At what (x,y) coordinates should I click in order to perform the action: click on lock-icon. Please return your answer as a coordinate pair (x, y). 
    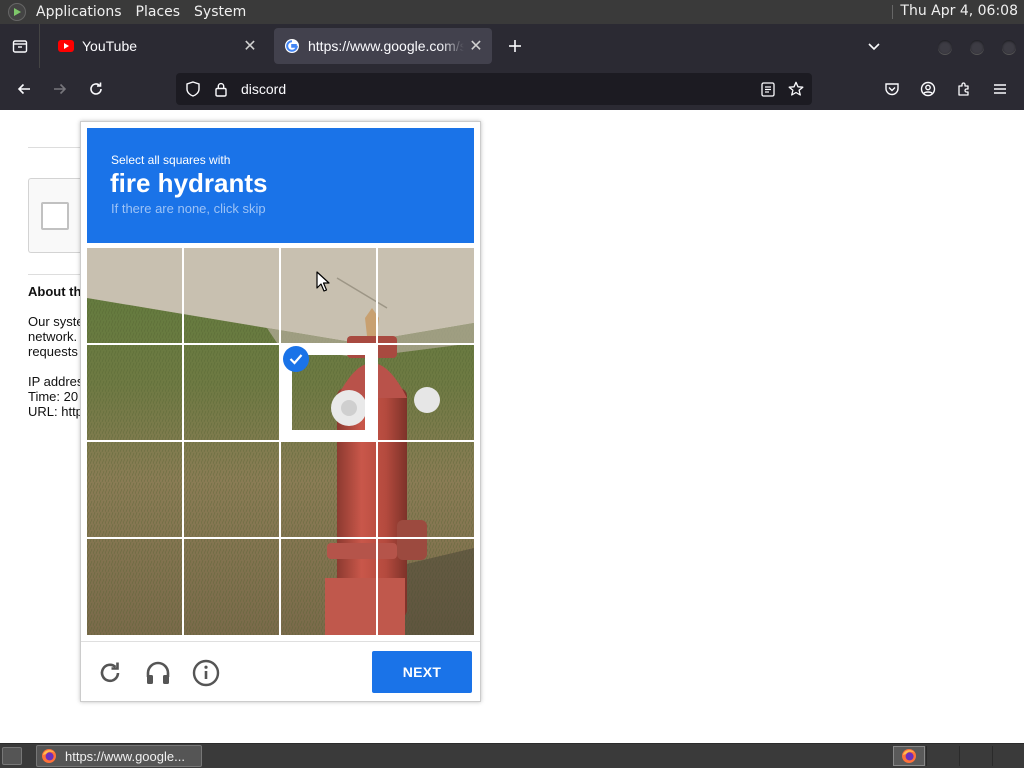
    Looking at the image, I should click on (221, 89).